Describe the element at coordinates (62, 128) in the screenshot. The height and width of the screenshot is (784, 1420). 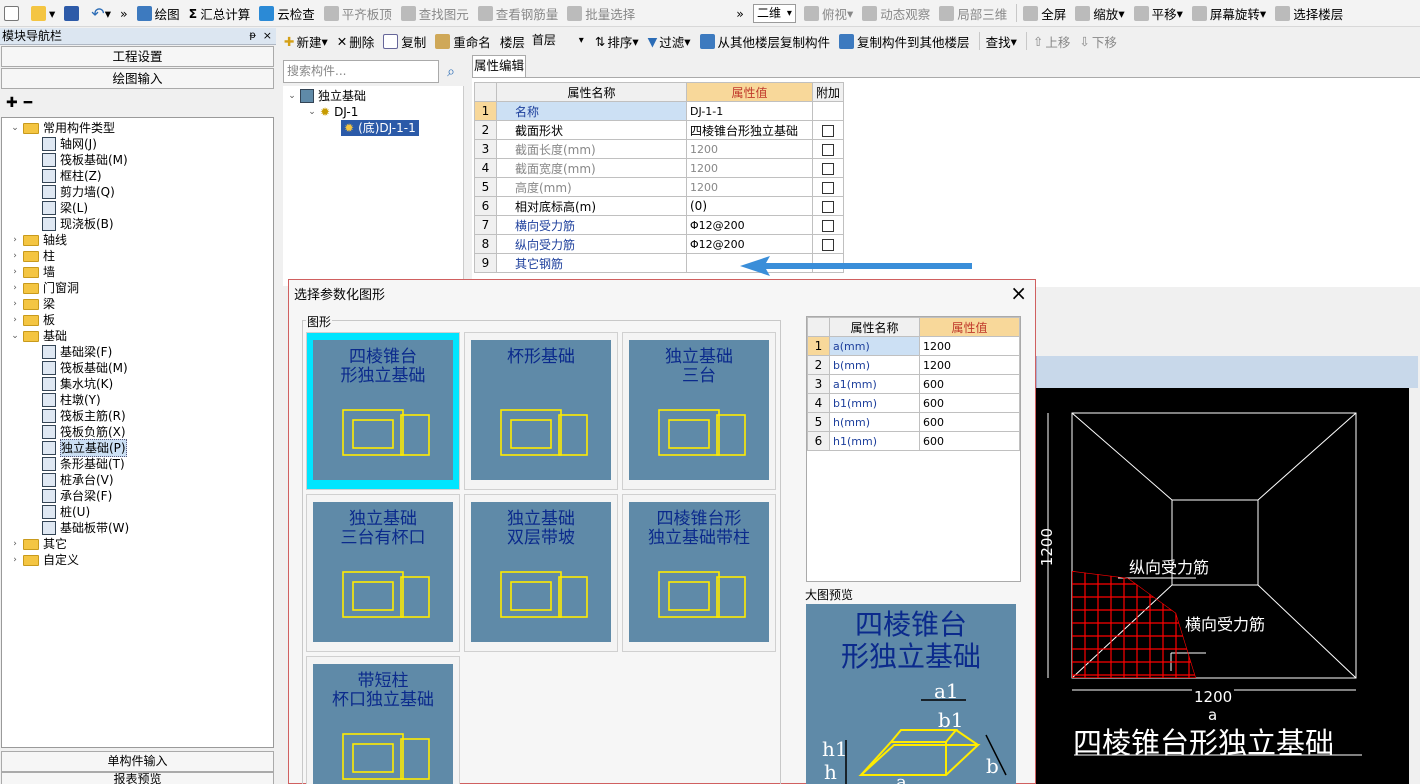
I see `nav-tree-item: ⌄ 常用构件类型` at that location.